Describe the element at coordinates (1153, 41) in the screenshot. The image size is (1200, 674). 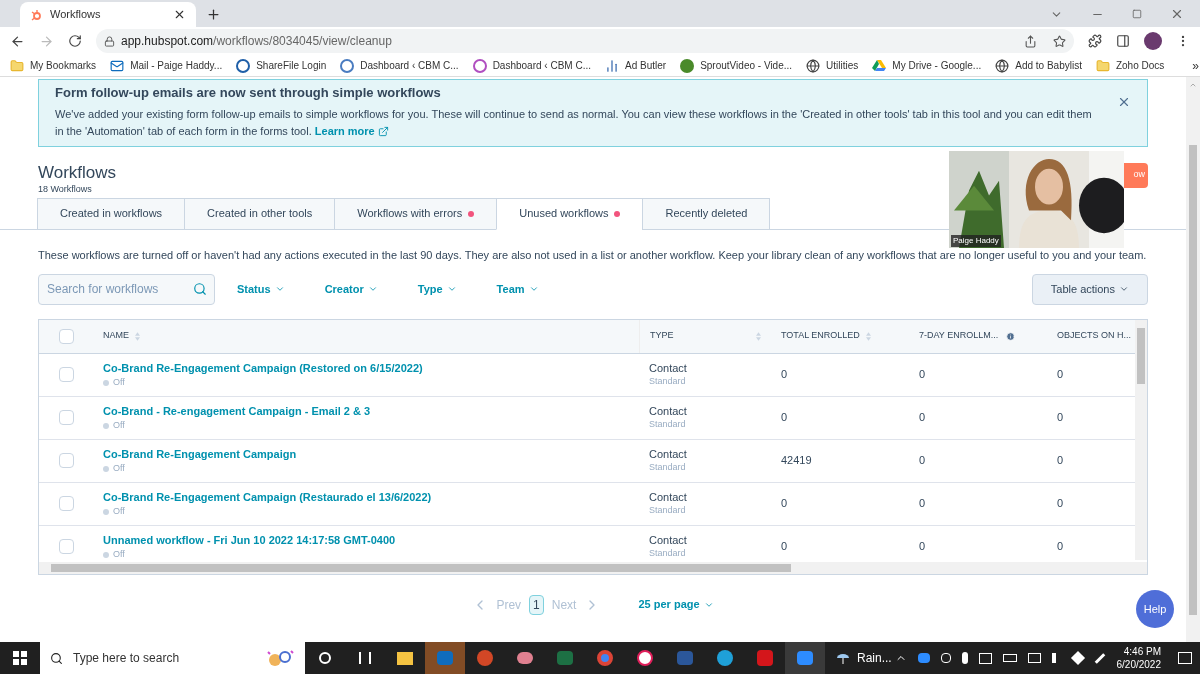
I see `profile-avatar` at that location.